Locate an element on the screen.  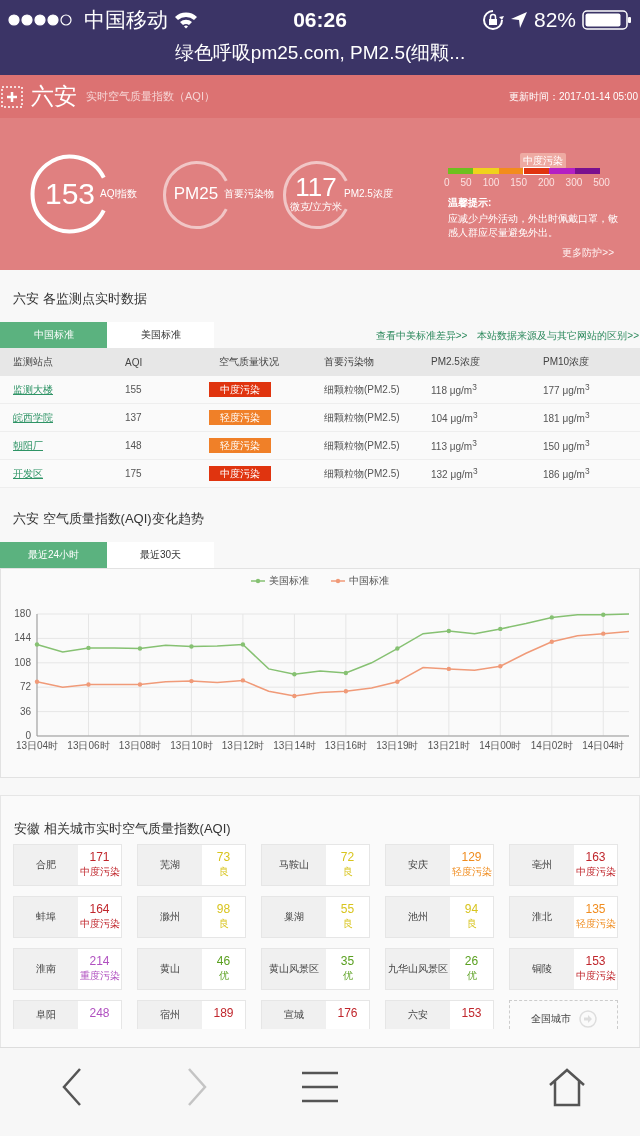
aqi-value: 153 is located at coordinates (595, 961).